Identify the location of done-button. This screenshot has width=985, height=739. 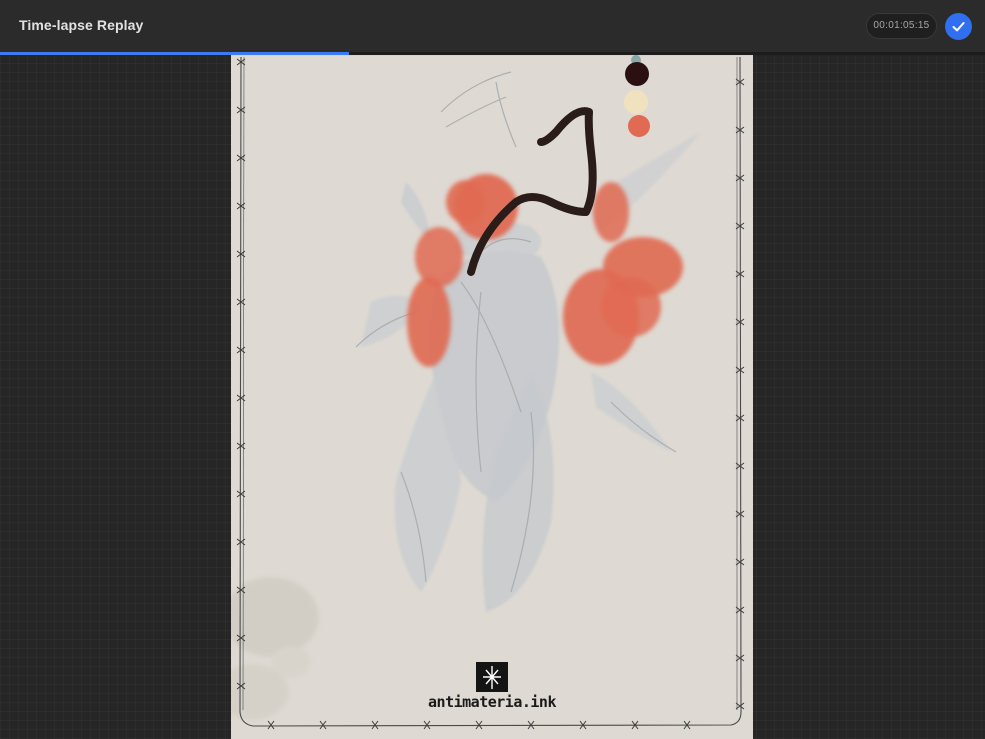
(958, 26).